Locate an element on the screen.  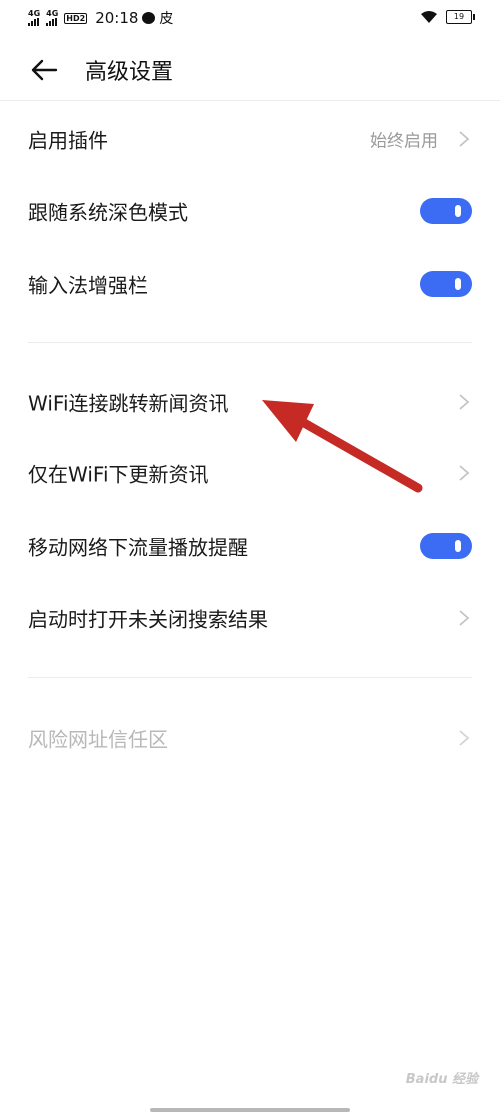
wifi-icon is located at coordinates (429, 17).